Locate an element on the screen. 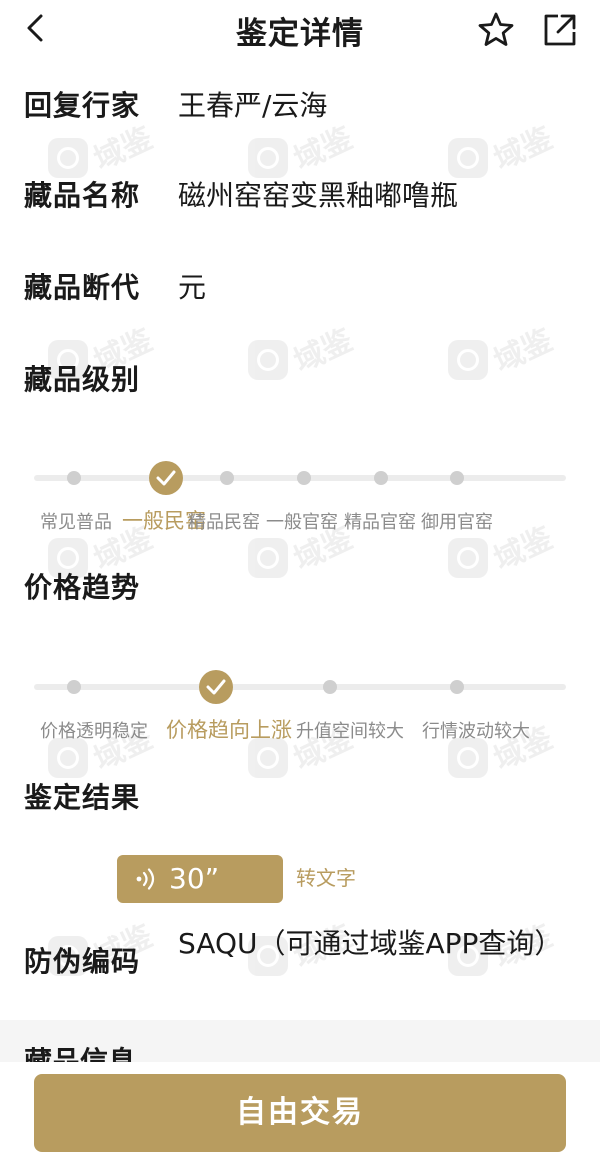 Image resolution: width=600 pixels, height=1176 pixels. name-row: 藏品名称 is located at coordinates (82, 194).